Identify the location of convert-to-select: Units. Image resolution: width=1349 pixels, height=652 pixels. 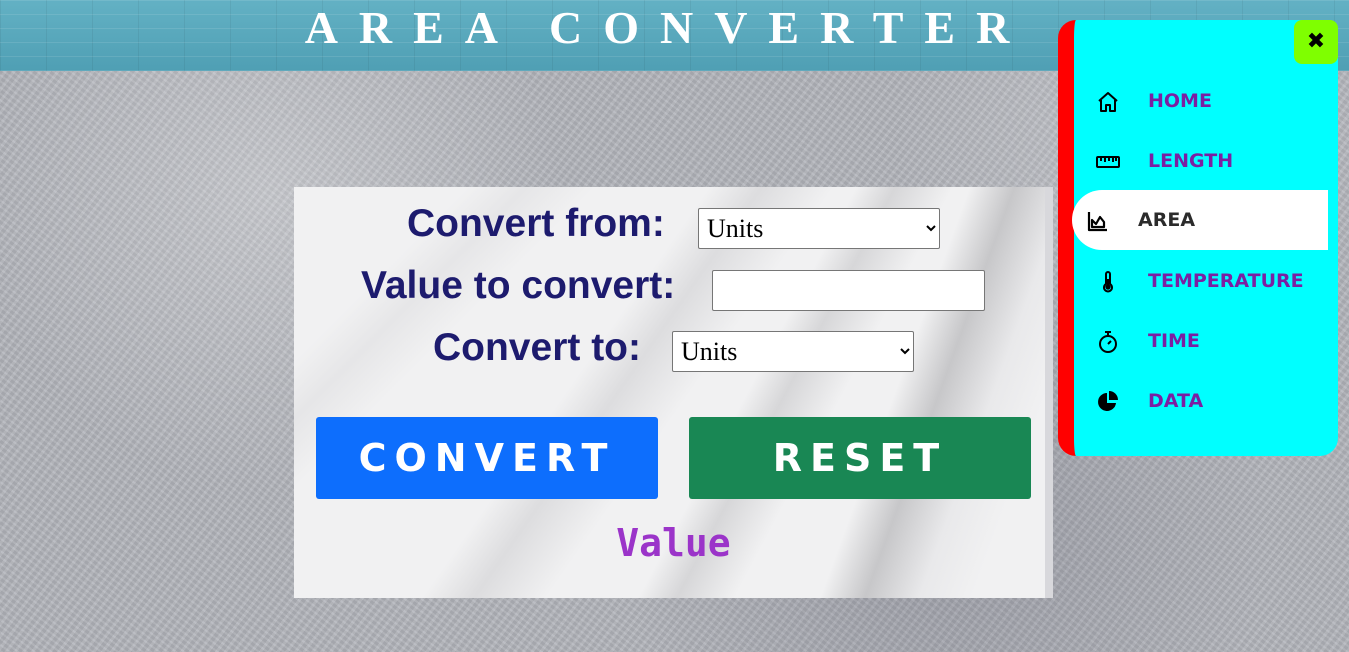
(793, 351).